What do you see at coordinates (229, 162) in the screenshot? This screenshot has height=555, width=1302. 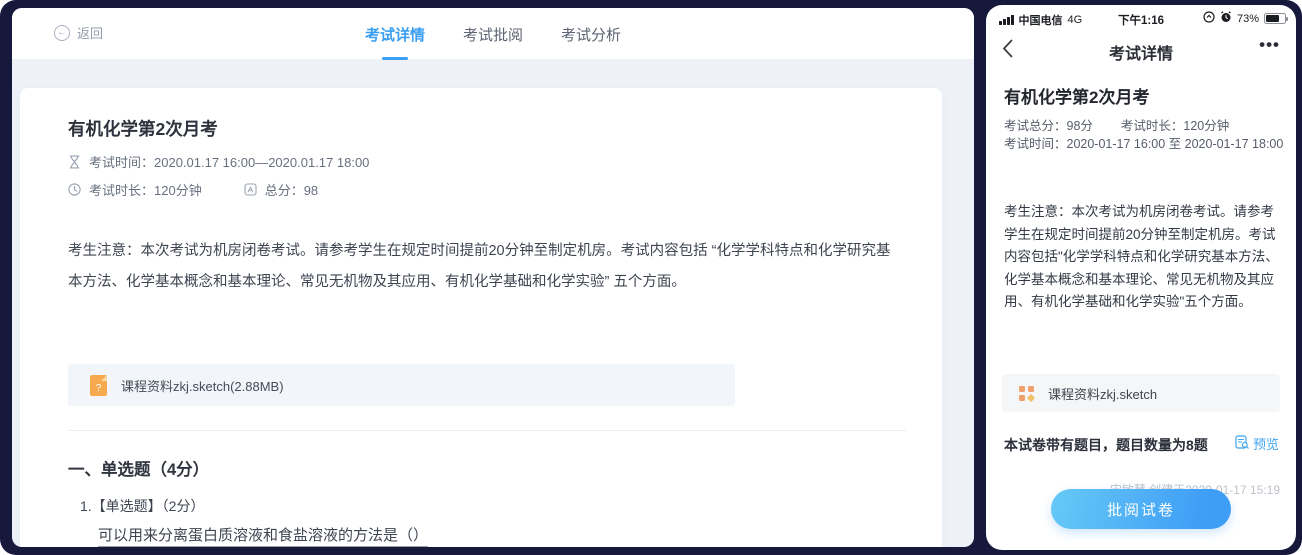 I see `exam-time-label: 考试时间：2020.01.17 16:00—2020.01.17 18:00` at bounding box center [229, 162].